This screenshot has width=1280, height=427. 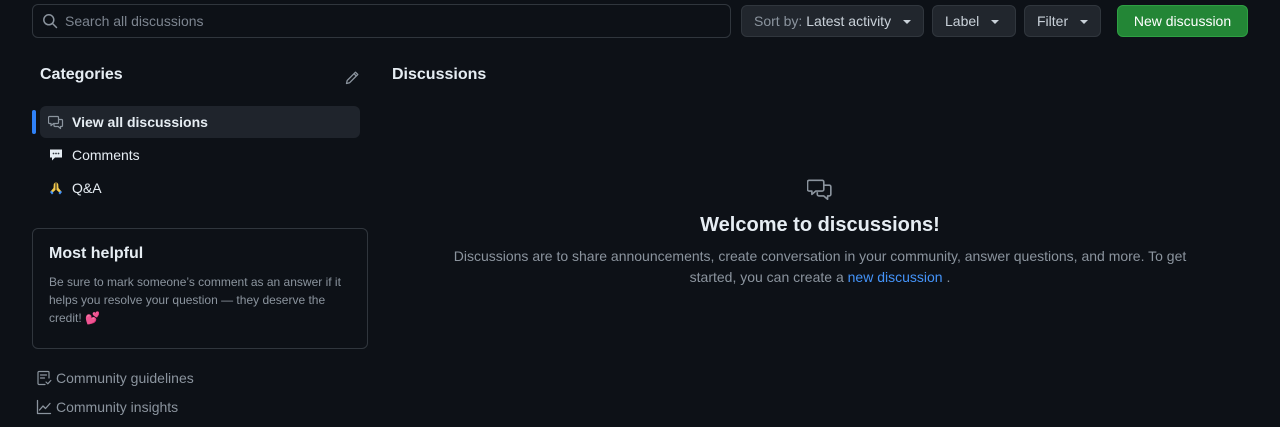 What do you see at coordinates (948, 277) in the screenshot?
I see `empty-state-text-end: .` at bounding box center [948, 277].